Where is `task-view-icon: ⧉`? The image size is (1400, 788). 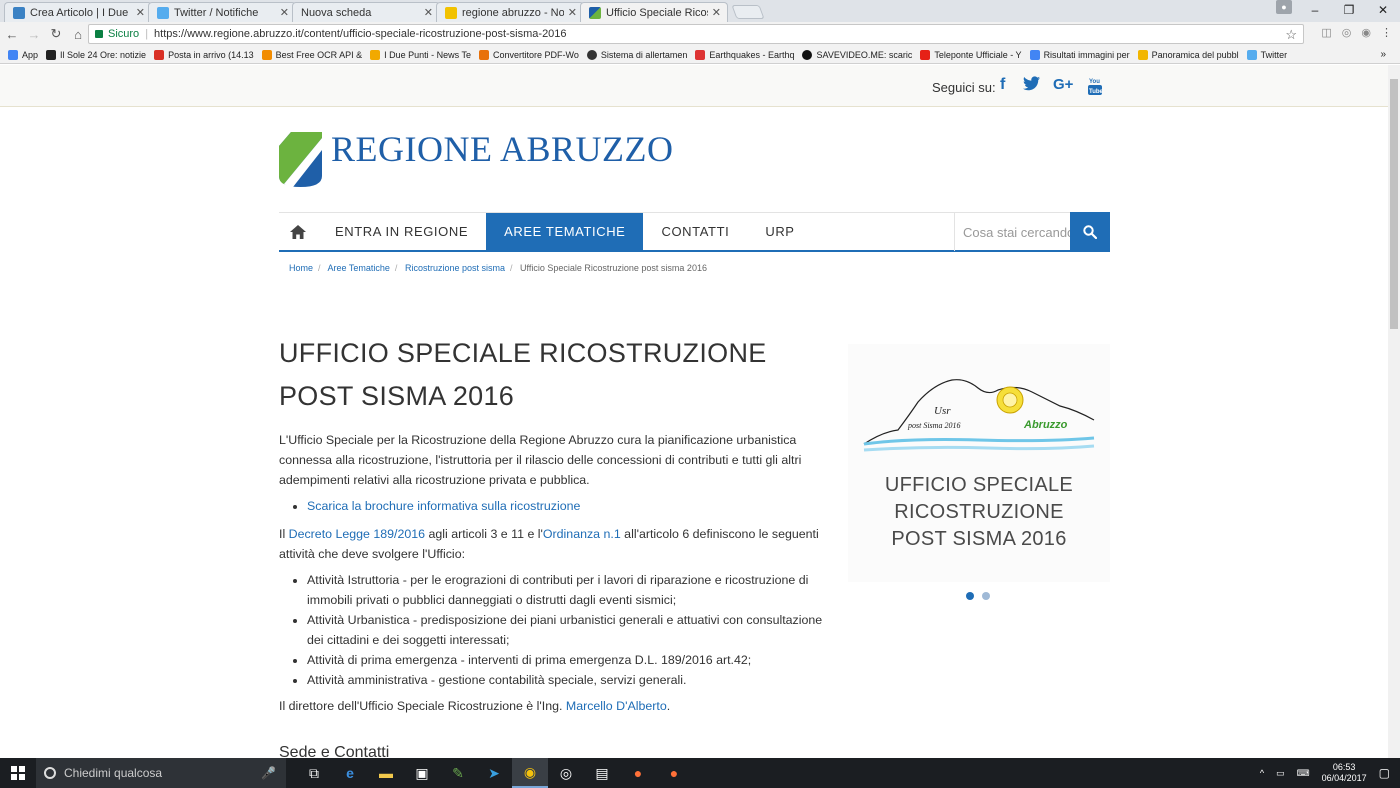
task-view-icon: ⧉ is located at coordinates (314, 773).